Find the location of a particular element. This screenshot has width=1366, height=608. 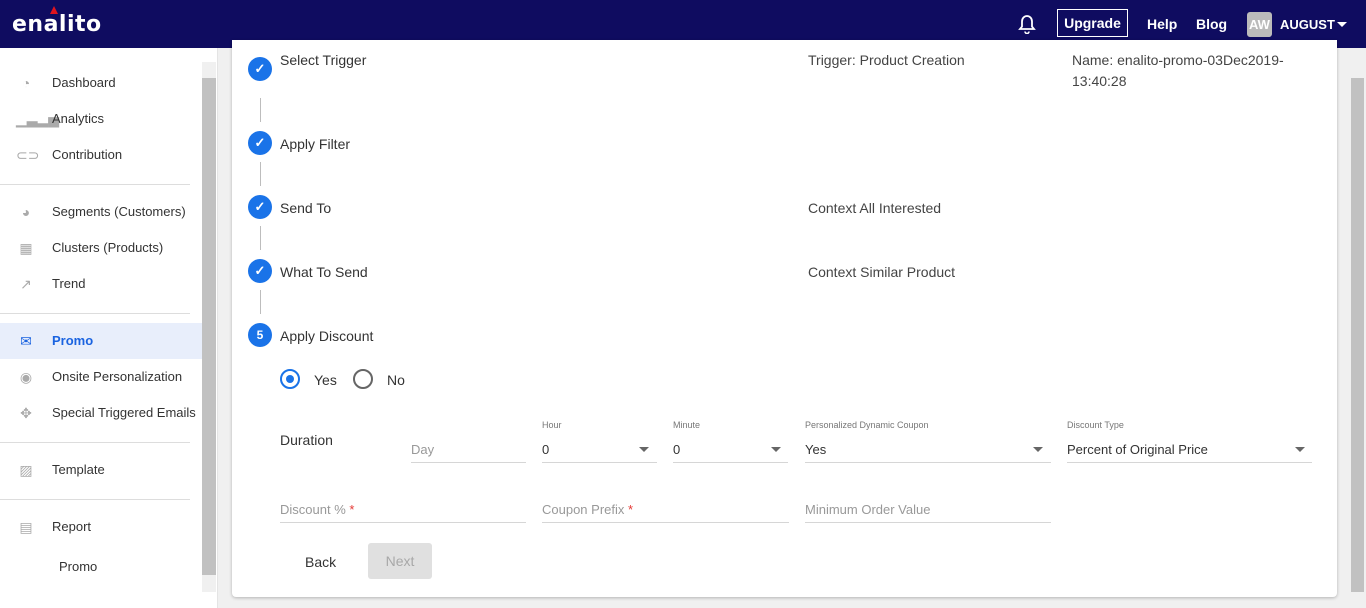

hour-select: 0 is located at coordinates (545, 449).